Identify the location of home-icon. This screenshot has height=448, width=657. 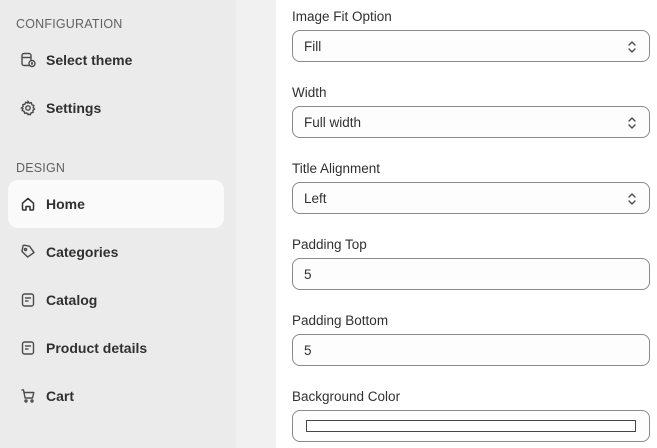
(28, 204).